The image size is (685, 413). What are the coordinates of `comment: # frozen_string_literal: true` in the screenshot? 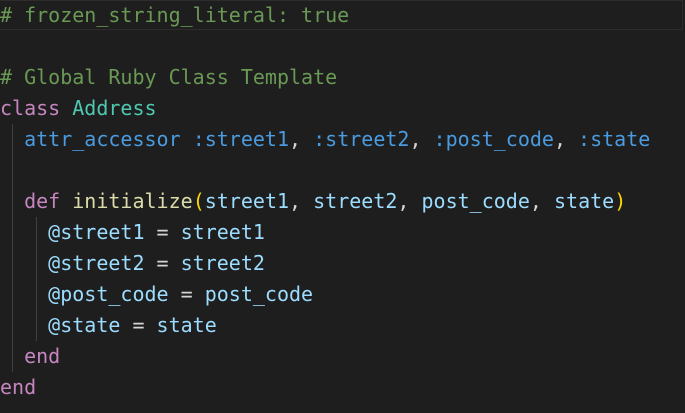 It's located at (175, 15).